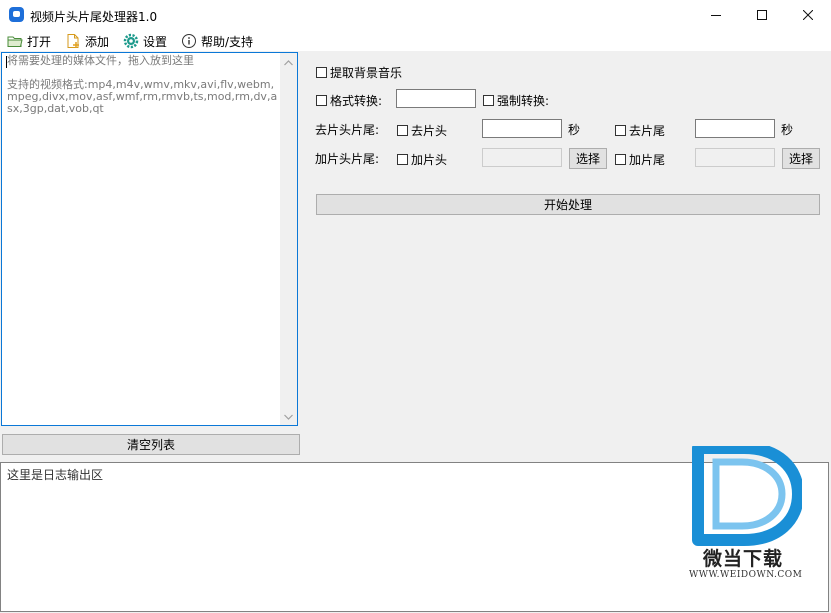  I want to click on watermark-url: WWW.WEIDOWN.COM, so click(746, 575).